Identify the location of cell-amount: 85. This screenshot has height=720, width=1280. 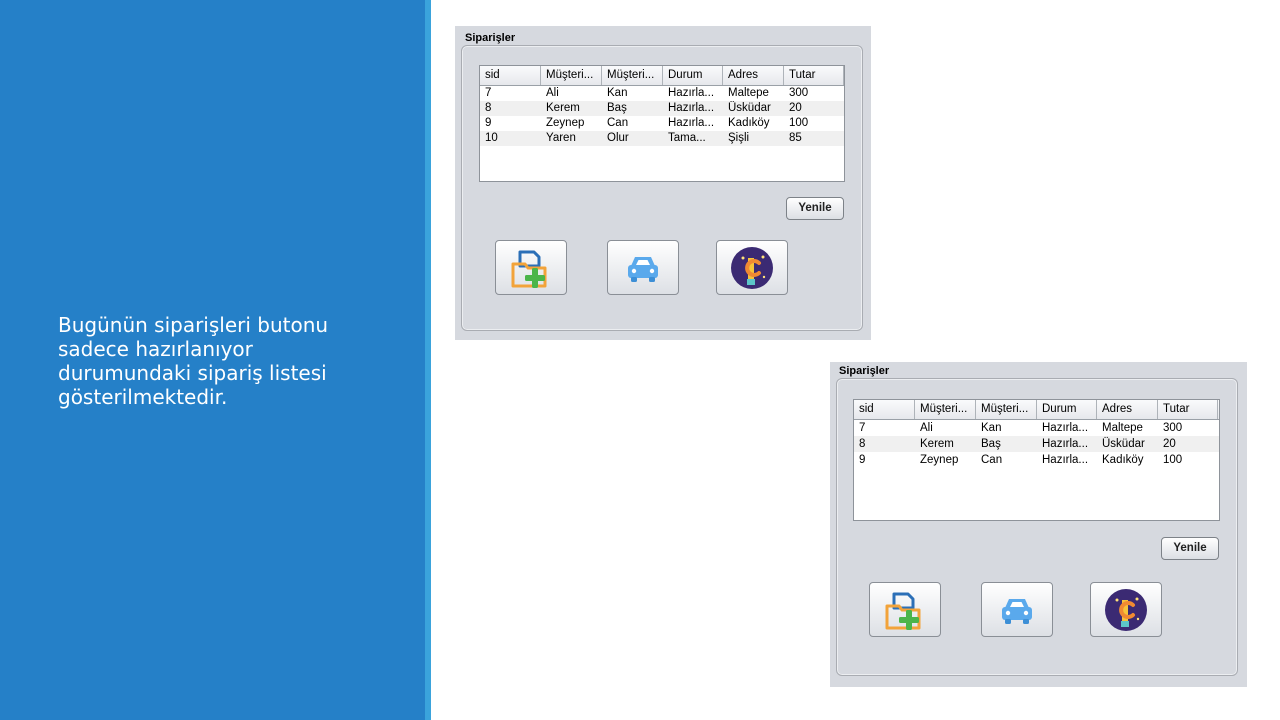
(795, 138).